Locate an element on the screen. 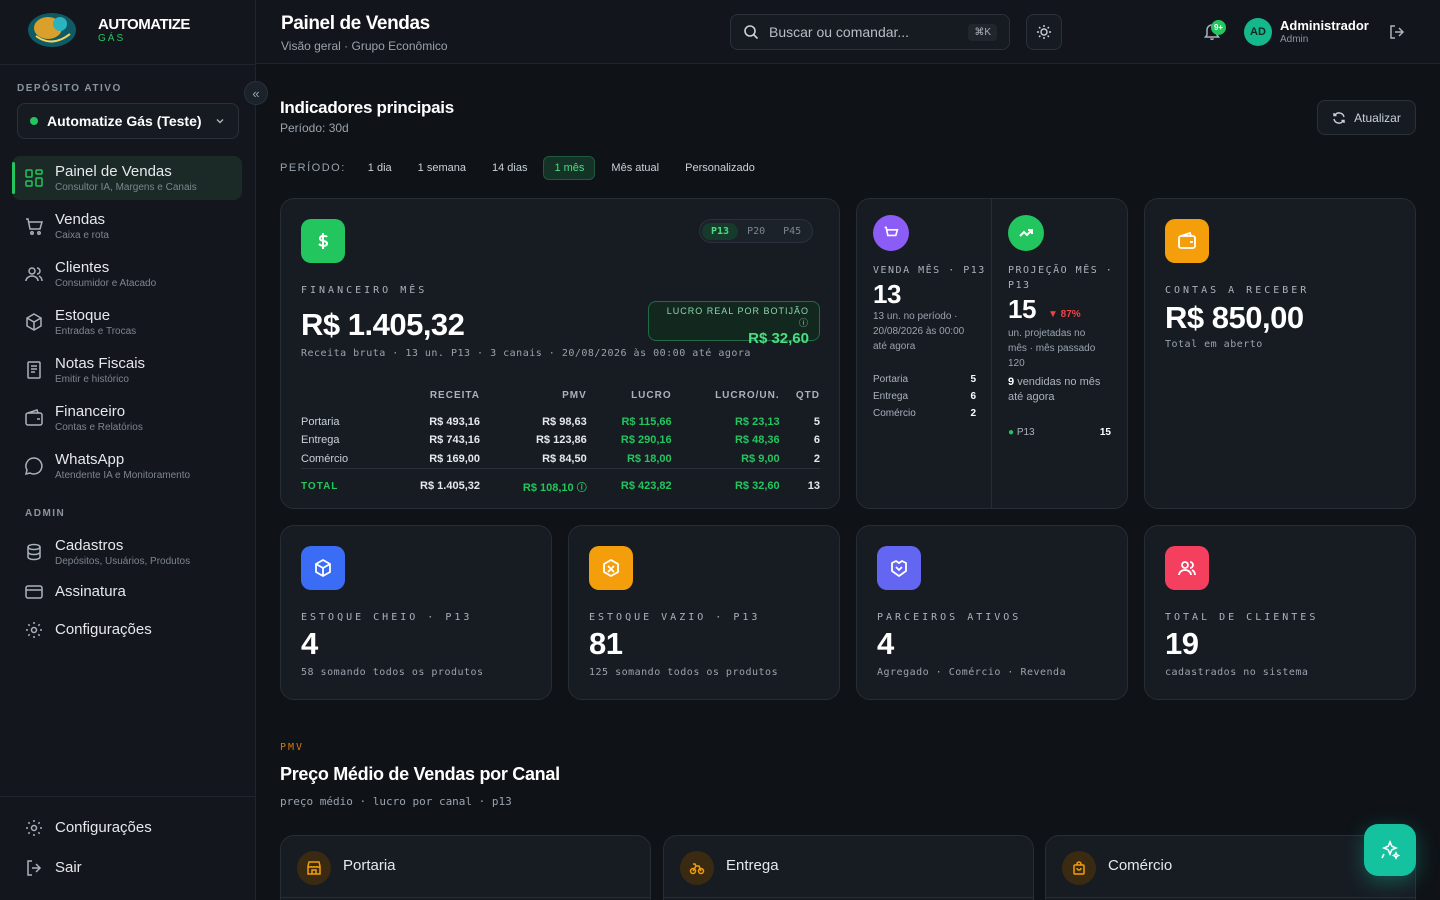 The height and width of the screenshot is (900, 1440). sidebar-item-configuracoes: Configurações is located at coordinates (127, 630).